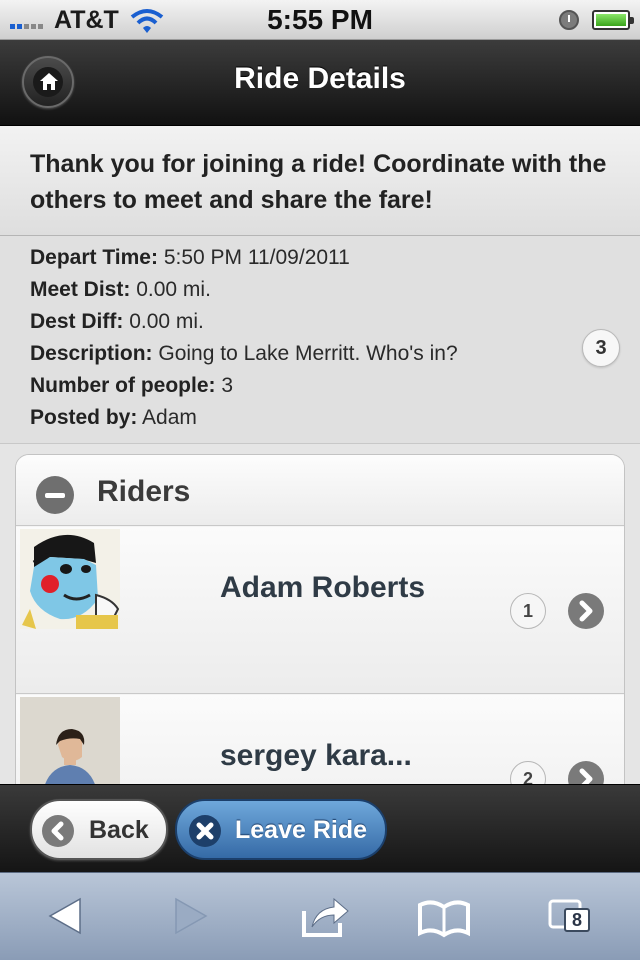  Describe the element at coordinates (569, 20) in the screenshot. I see `alarm-clock-icon` at that location.